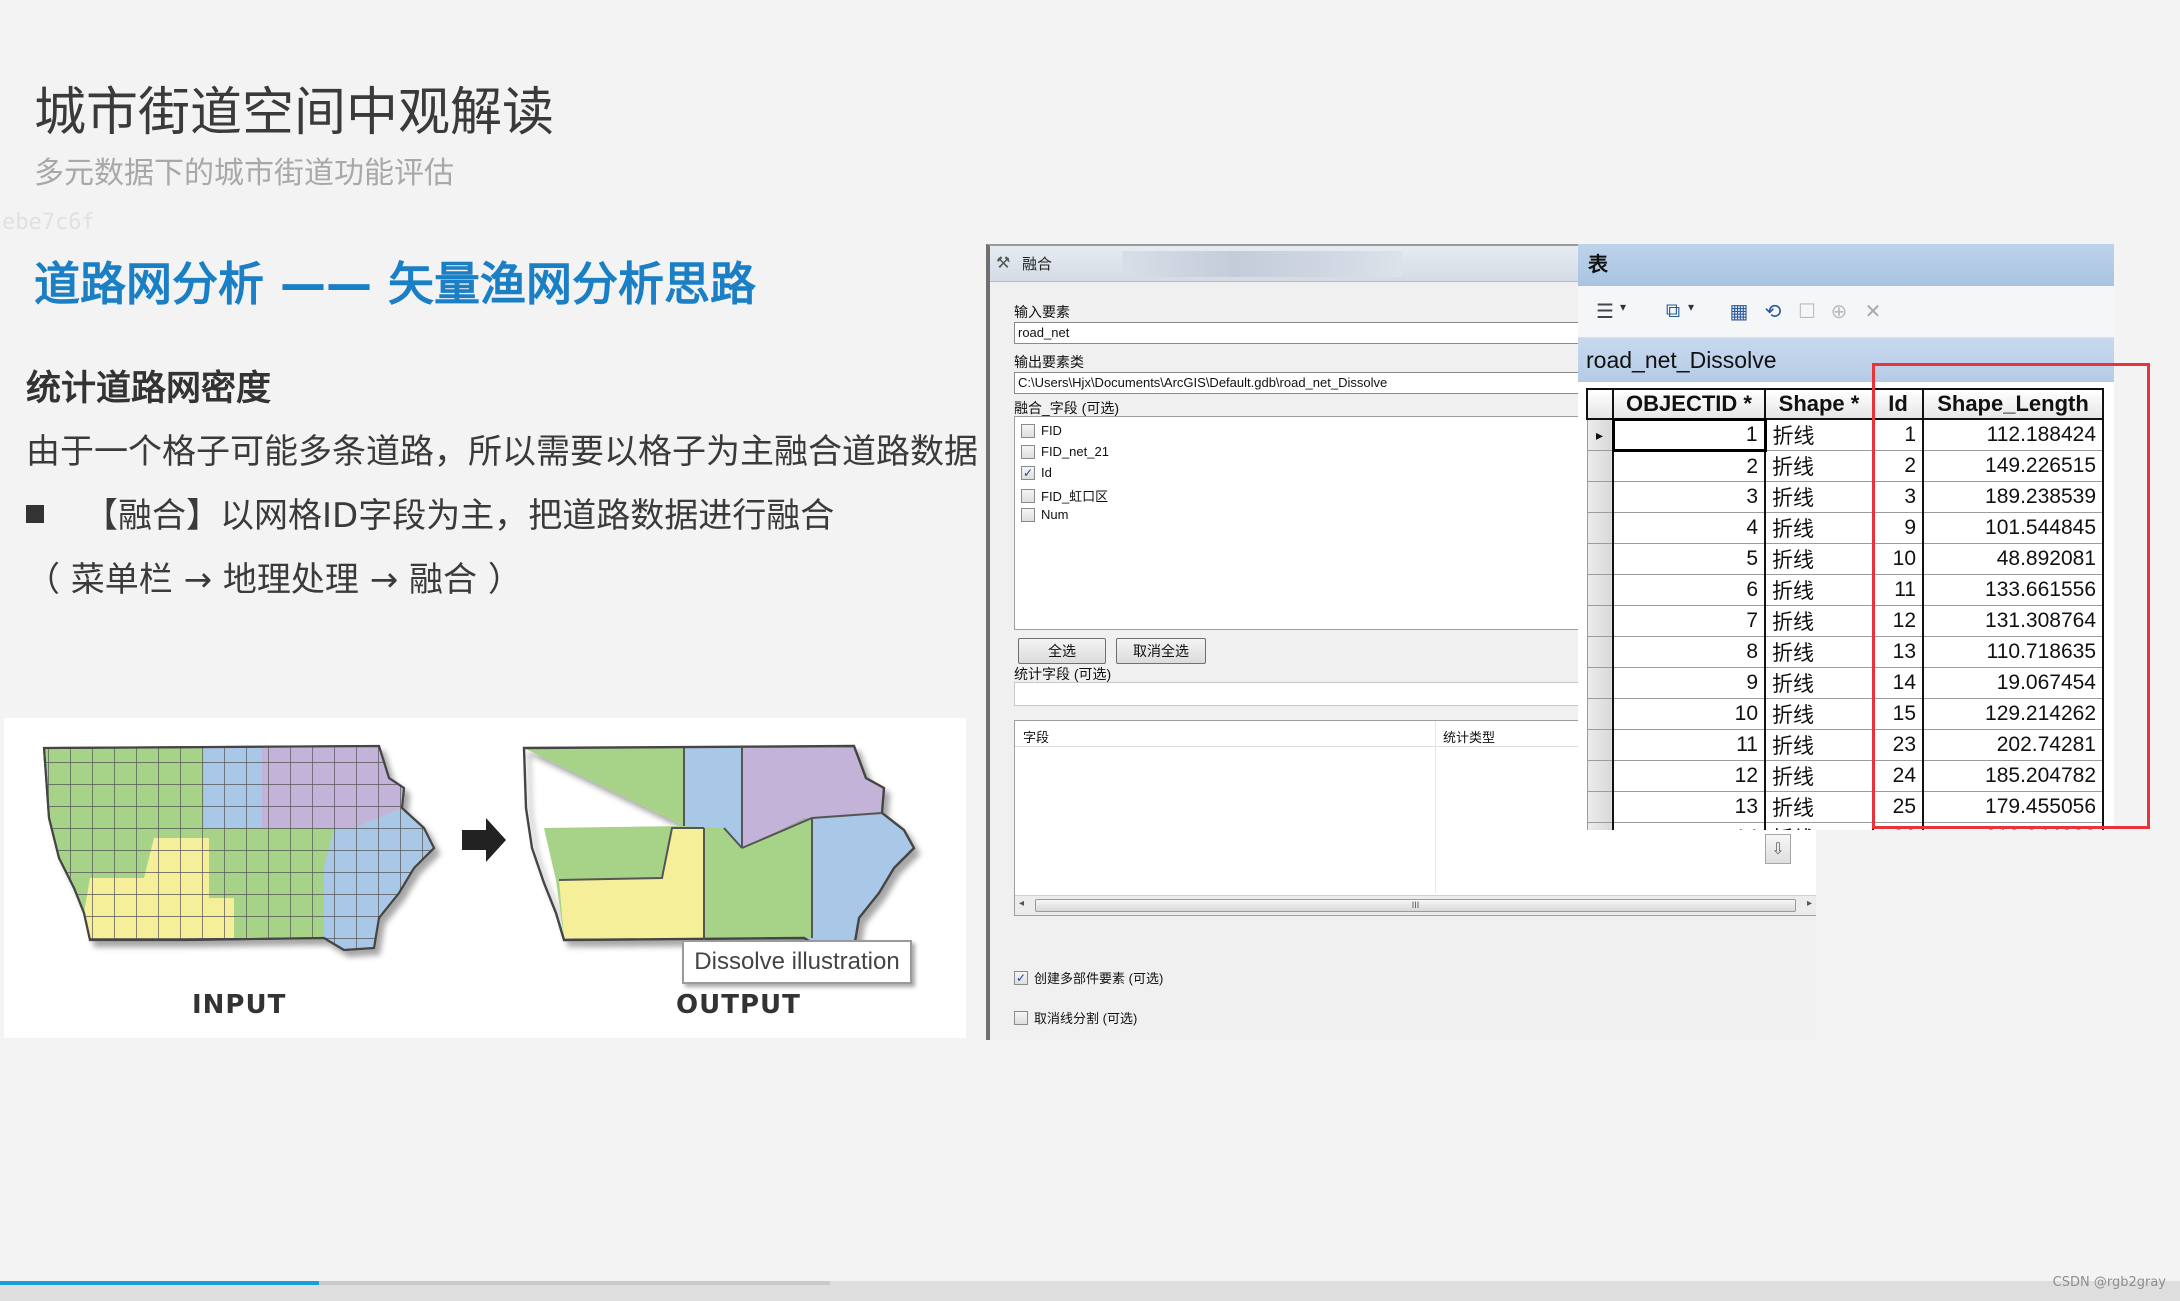 The height and width of the screenshot is (1301, 2180). I want to click on unsplit-checkbox, so click(1021, 1017).